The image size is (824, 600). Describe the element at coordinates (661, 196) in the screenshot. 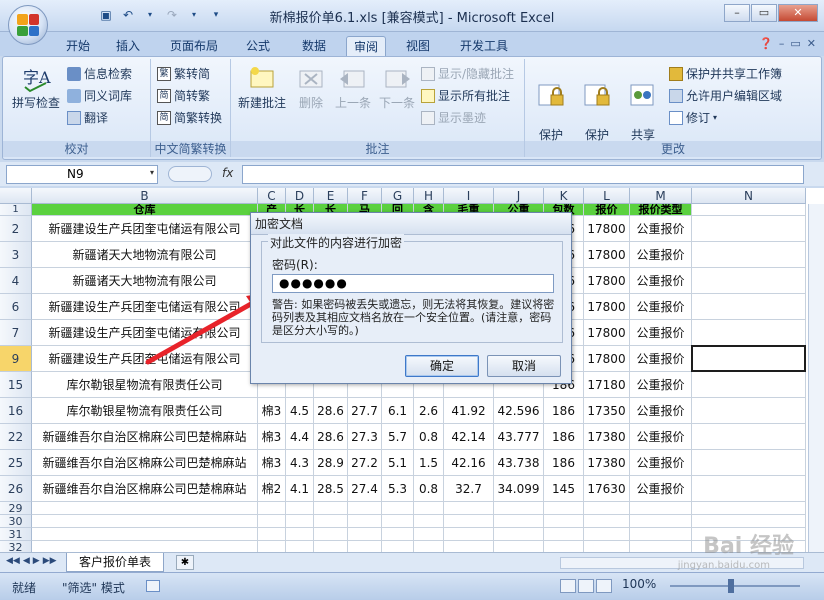

I see `column-header-m: M` at that location.